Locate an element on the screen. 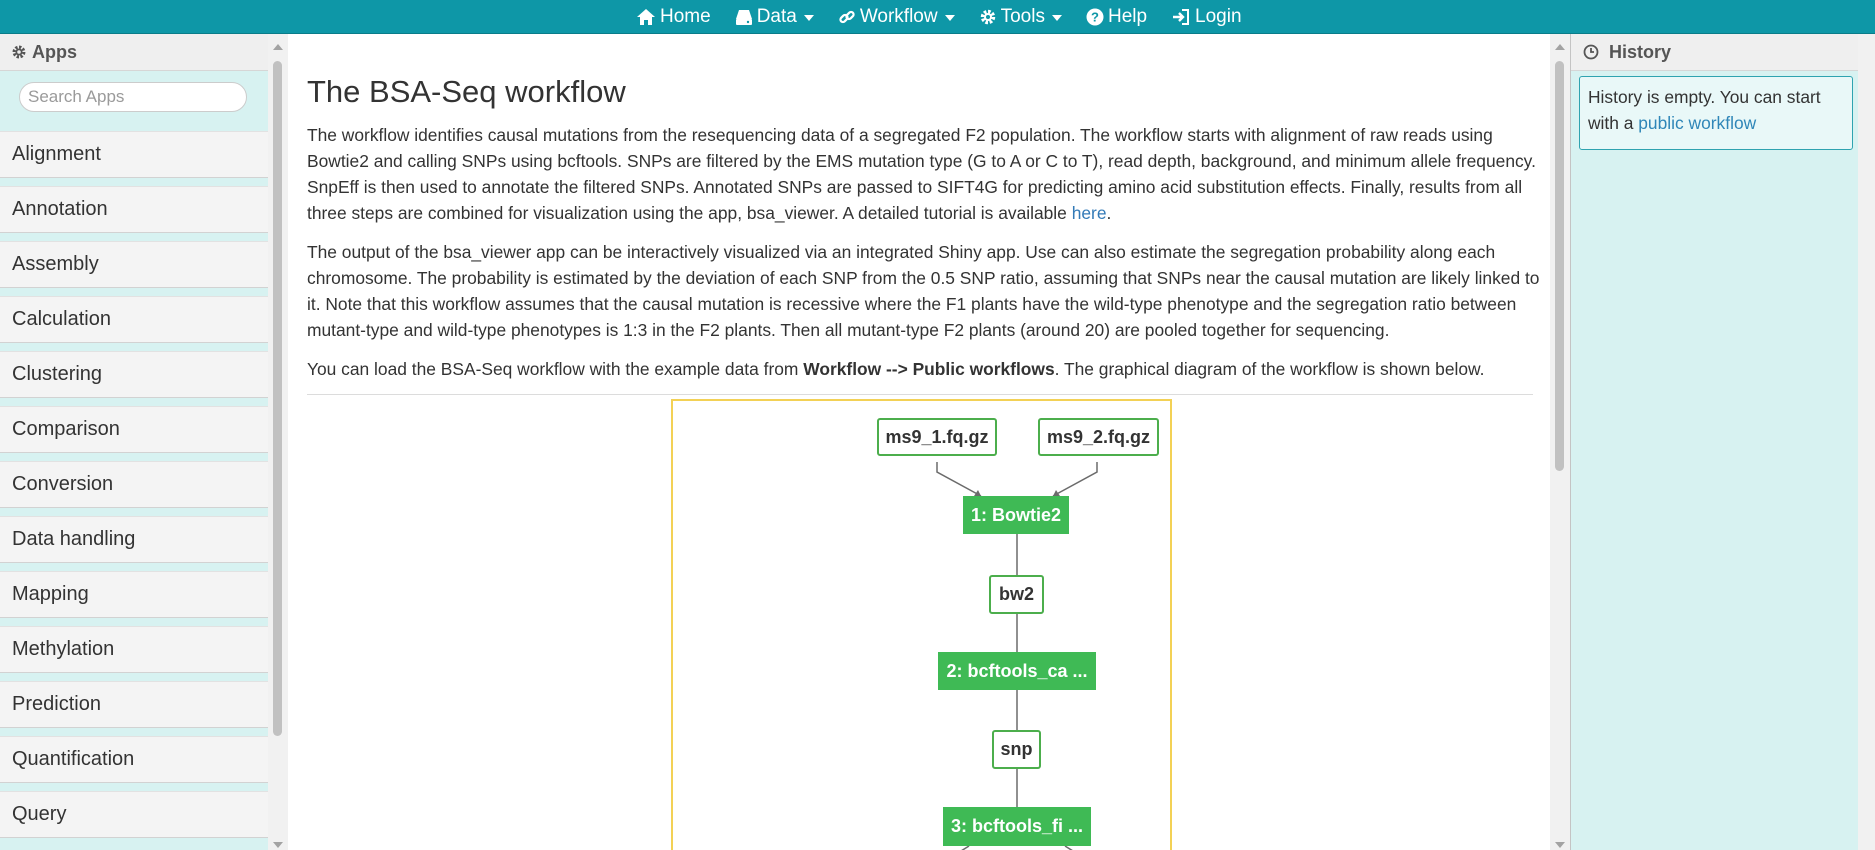 The image size is (1875, 850). input-node-ms9-1: ms9_1.fq.gz is located at coordinates (937, 437).